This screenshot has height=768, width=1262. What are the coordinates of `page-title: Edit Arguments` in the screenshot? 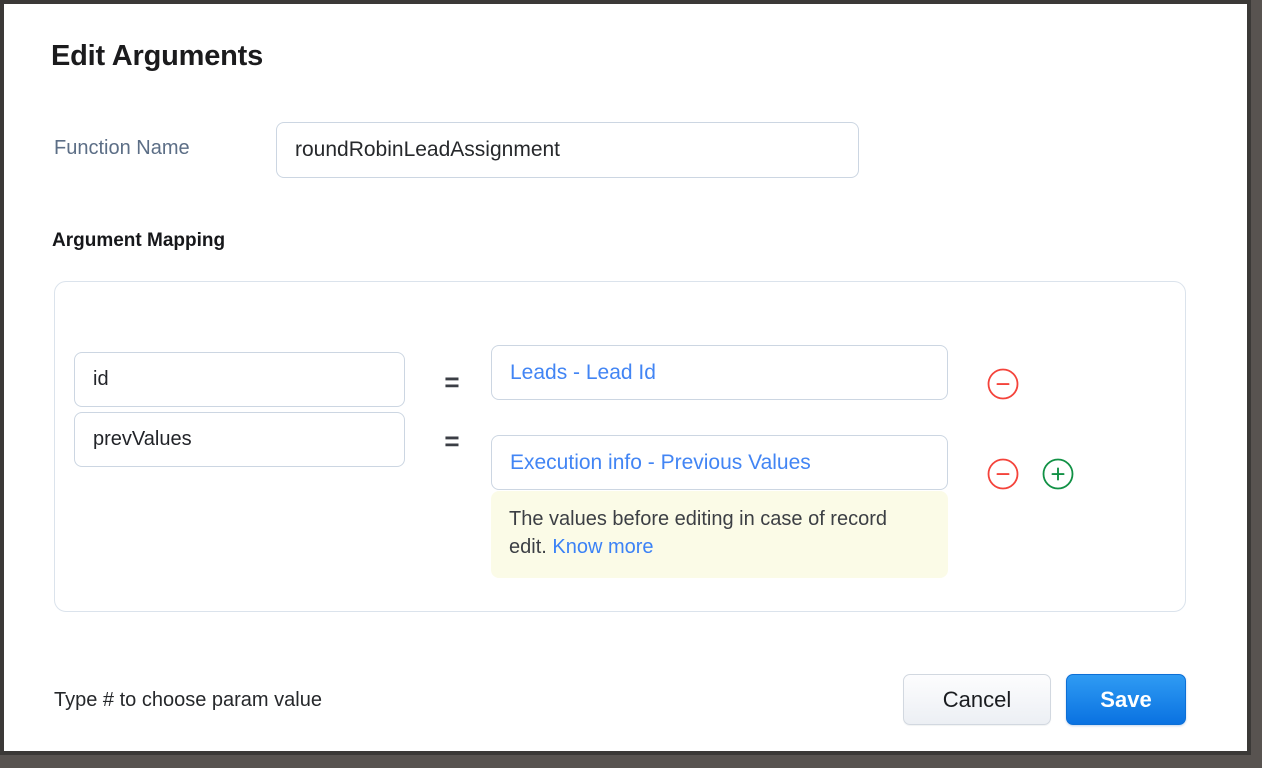 It's located at (157, 56).